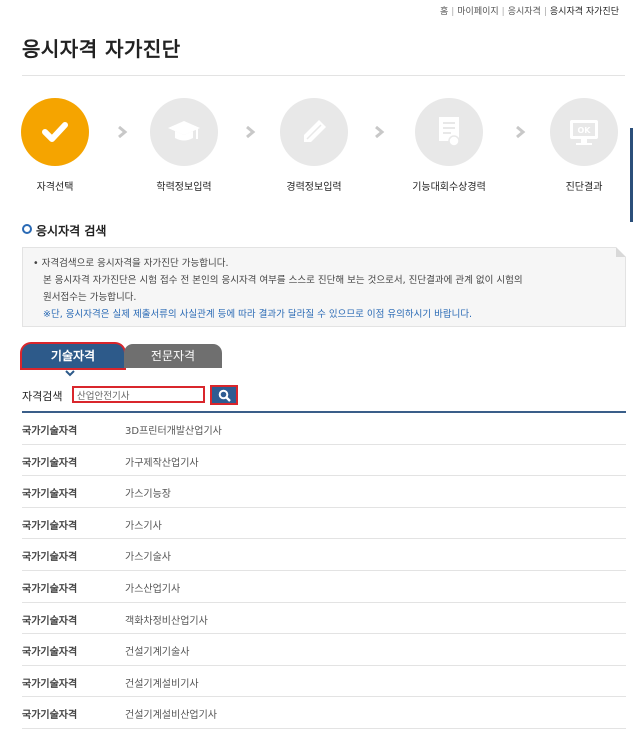 The height and width of the screenshot is (732, 633). I want to click on step-label: 학력정보입력, so click(184, 187).